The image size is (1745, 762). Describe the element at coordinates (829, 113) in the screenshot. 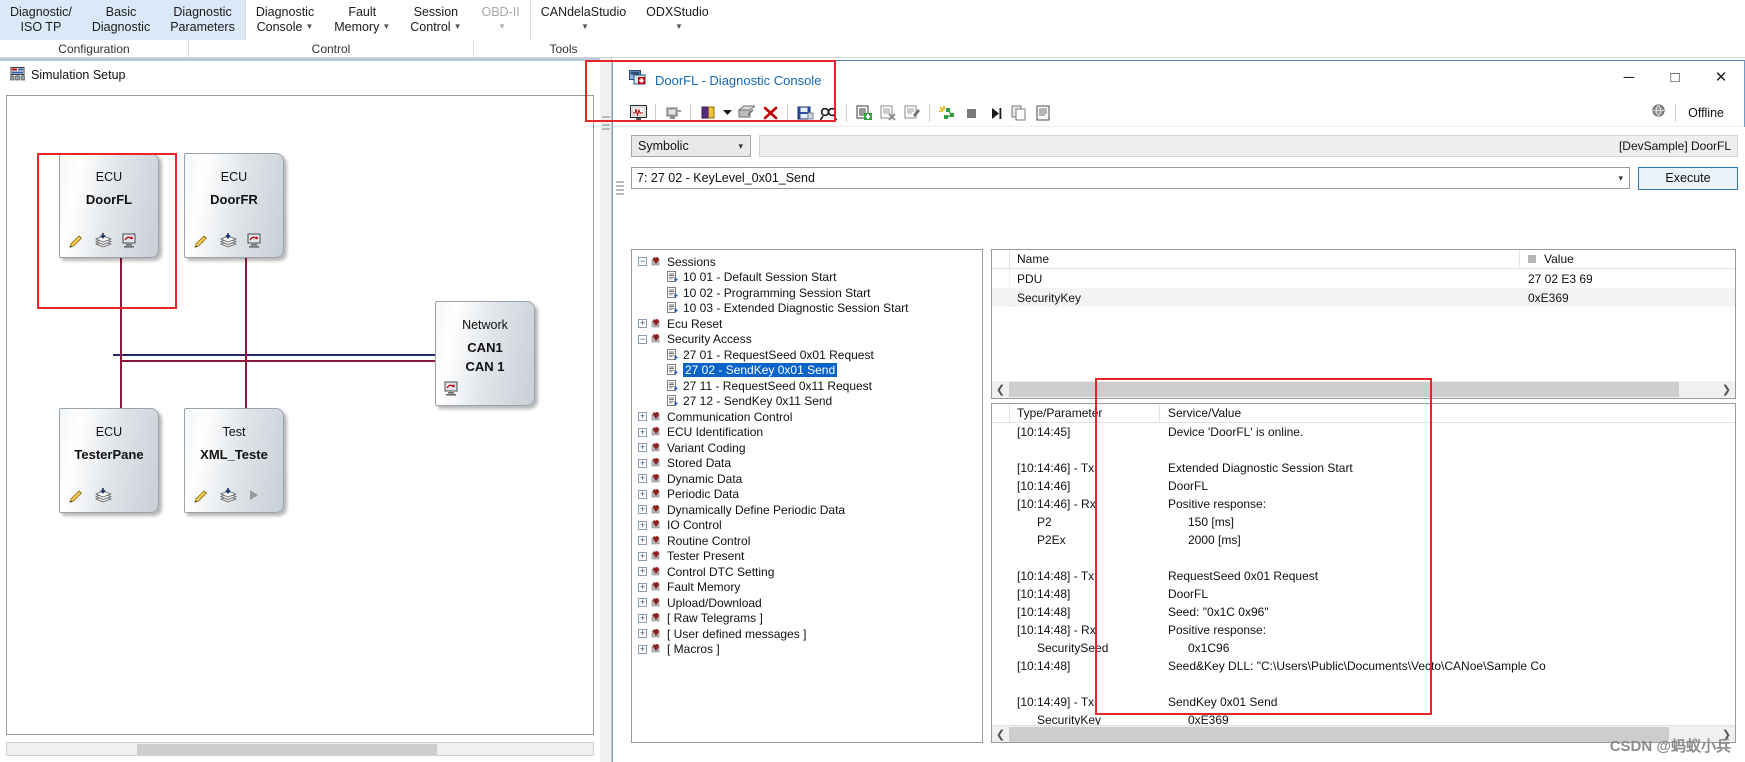

I see `find-icon` at that location.